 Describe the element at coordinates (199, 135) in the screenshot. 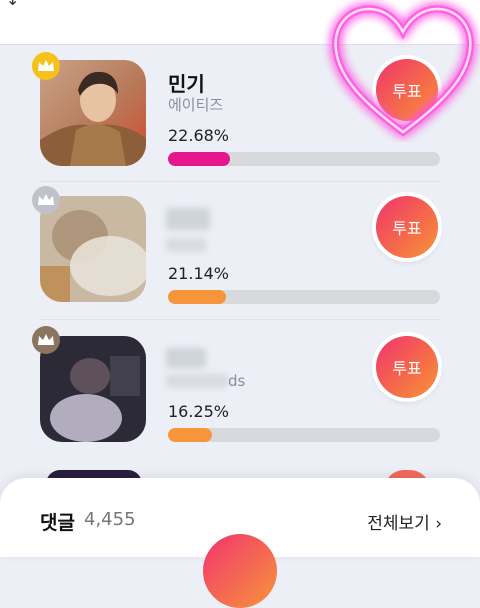

I see `vote-percentage: 22.68%` at that location.